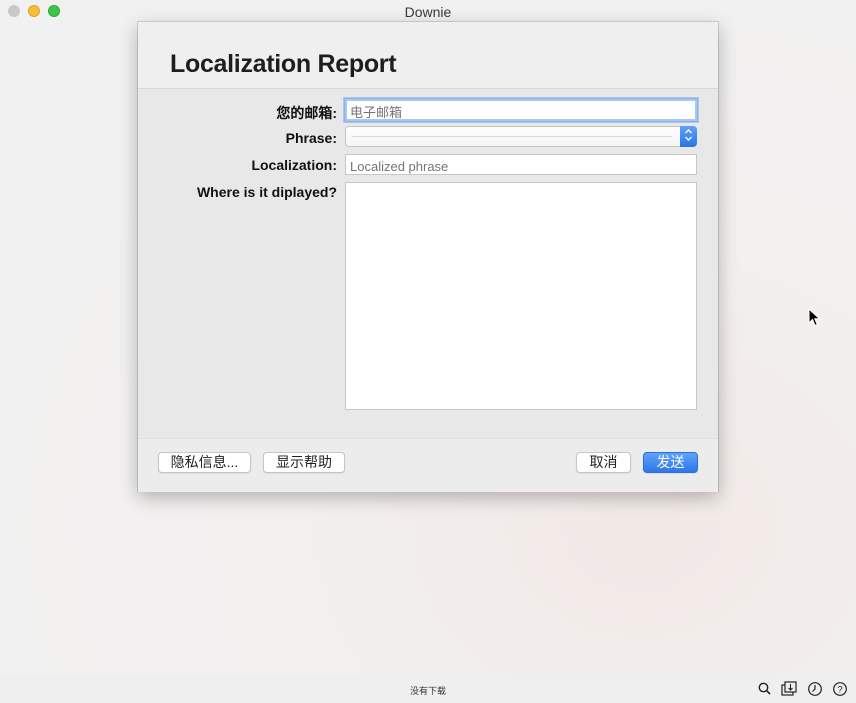 Image resolution: width=856 pixels, height=703 pixels. I want to click on localization-field, so click(521, 164).